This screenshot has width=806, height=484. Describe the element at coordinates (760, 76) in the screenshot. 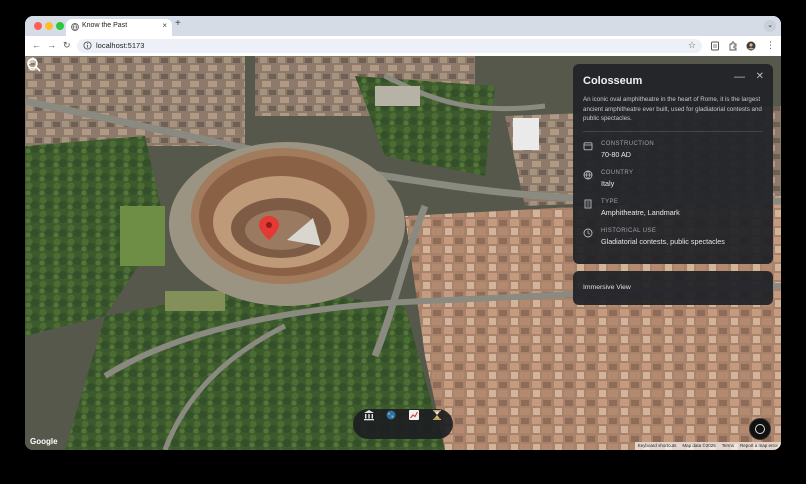

I see `close-panel-icon: ✕` at that location.